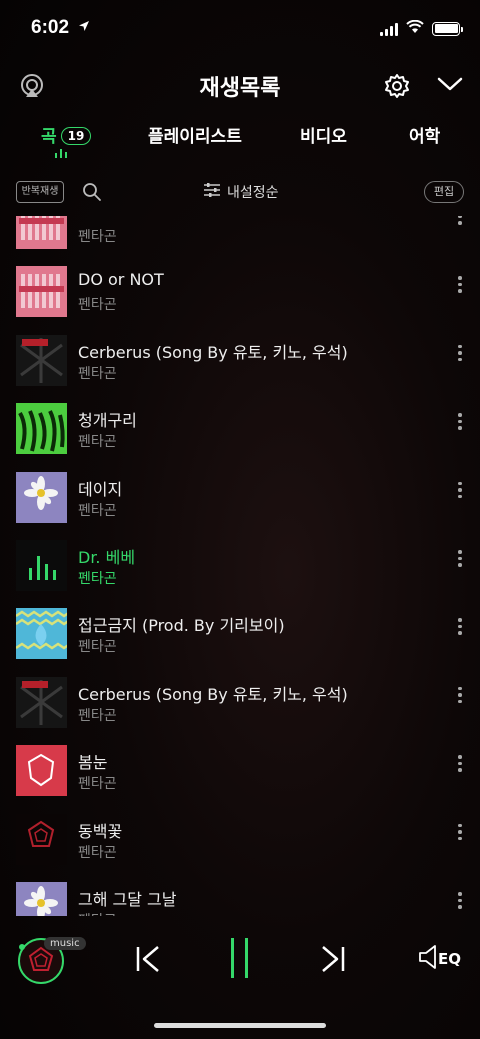 The width and height of the screenshot is (480, 1039). What do you see at coordinates (107, 421) in the screenshot?
I see `song-title: 청개구리` at bounding box center [107, 421].